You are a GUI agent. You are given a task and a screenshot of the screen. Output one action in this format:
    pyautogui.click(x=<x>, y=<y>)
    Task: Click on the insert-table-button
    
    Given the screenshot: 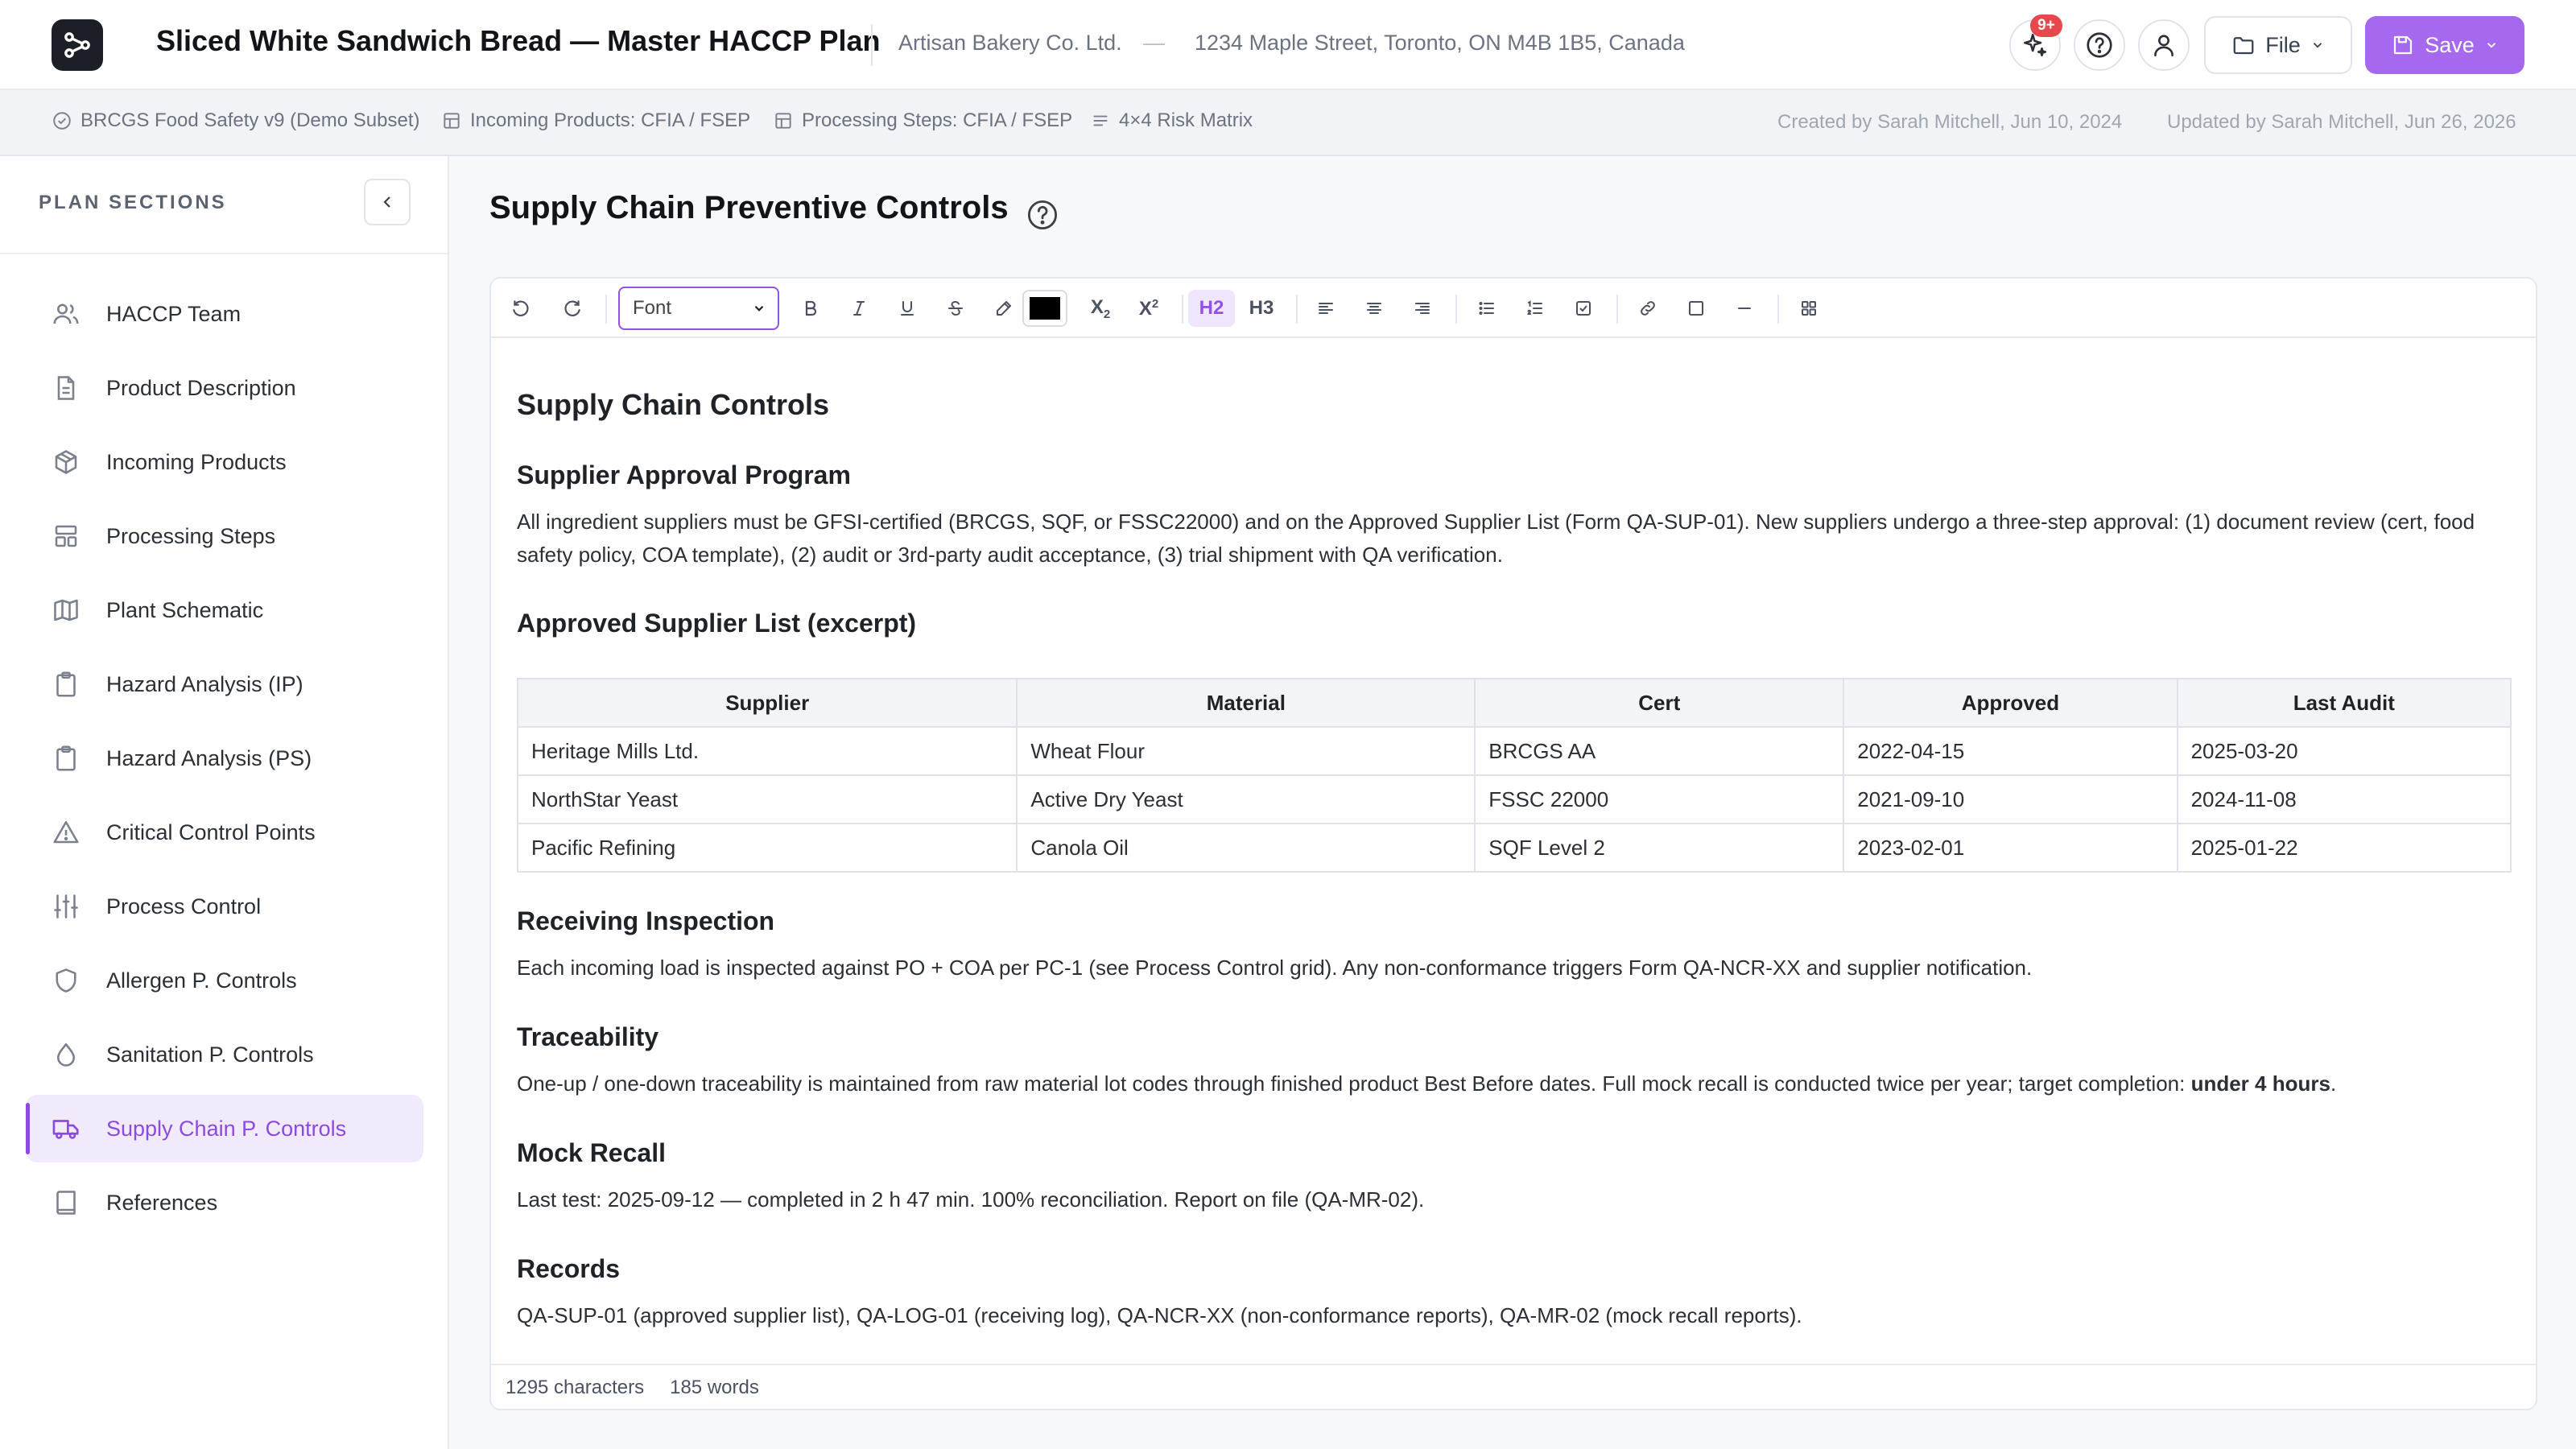 What is the action you would take?
    pyautogui.click(x=1808, y=308)
    